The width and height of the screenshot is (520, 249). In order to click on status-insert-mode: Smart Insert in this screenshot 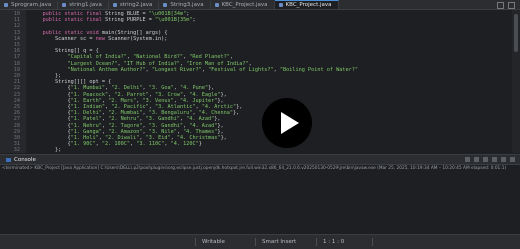, I will do `click(279, 242)`.